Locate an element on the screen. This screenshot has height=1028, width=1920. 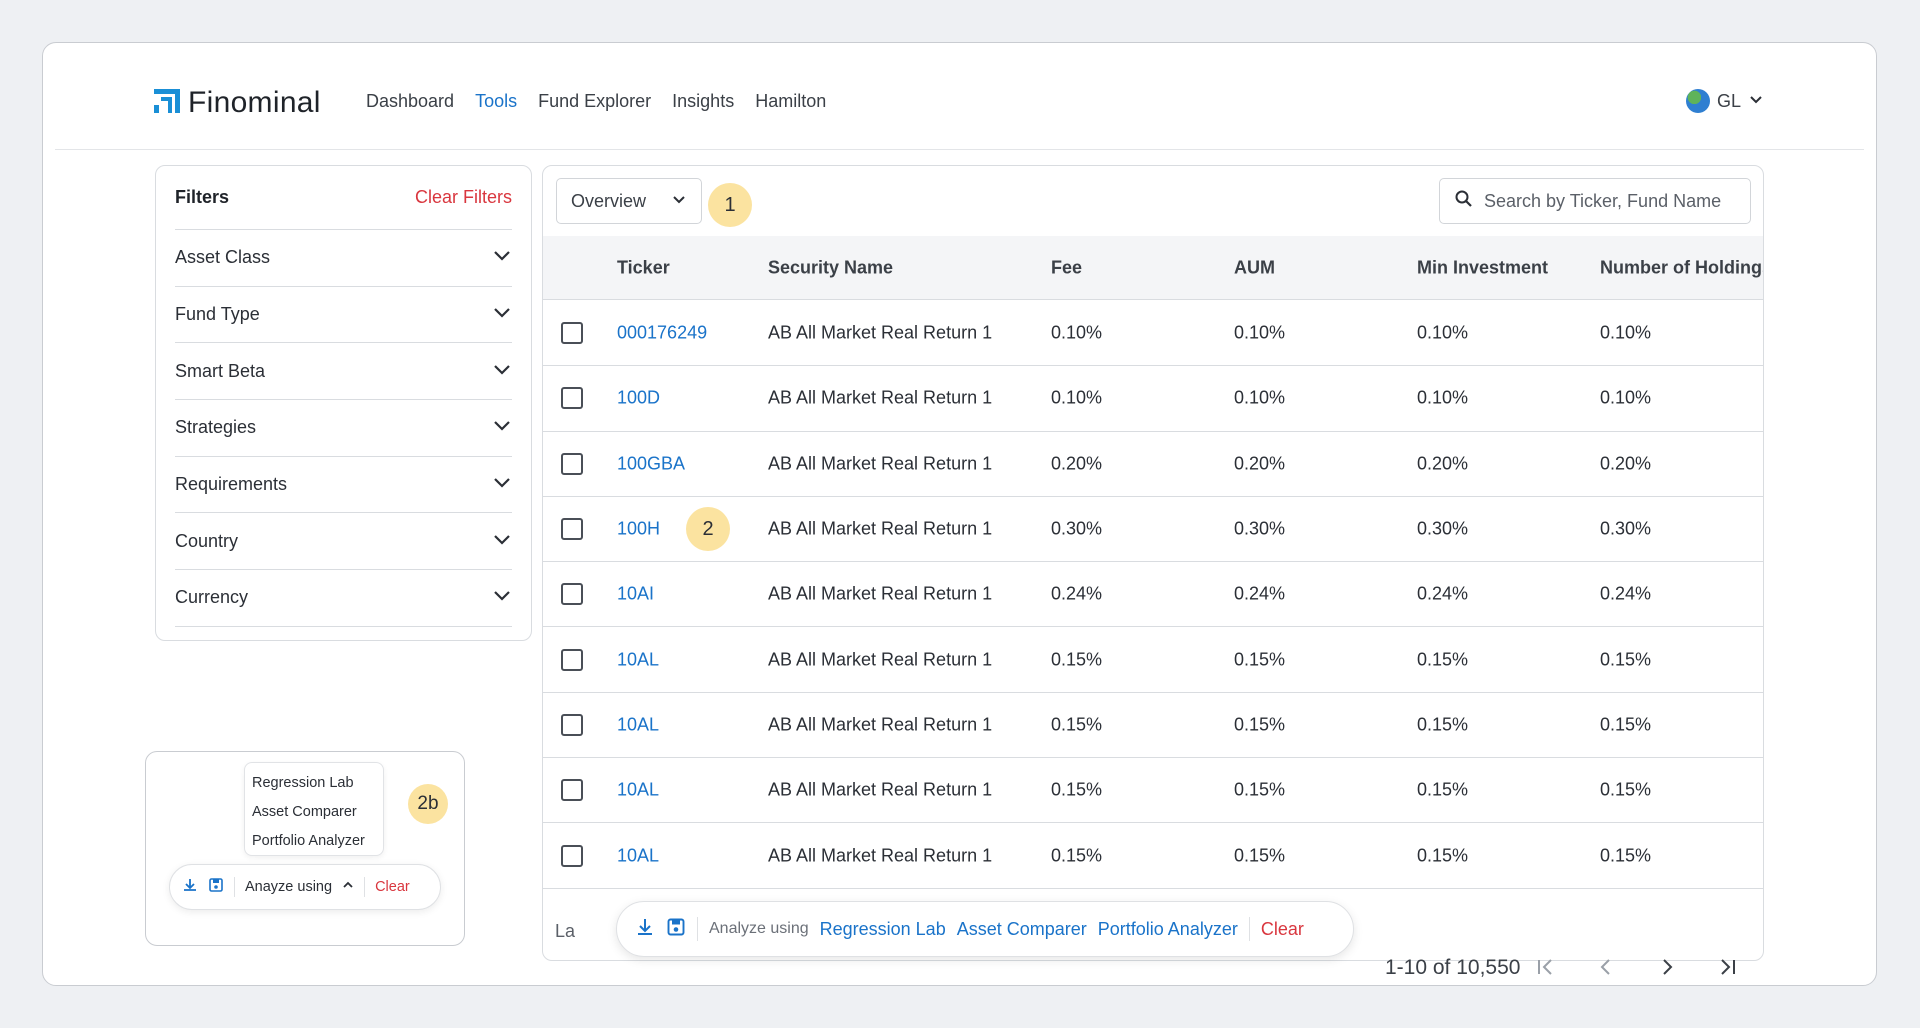
column-header-security-name: Security Name is located at coordinates (830, 267).